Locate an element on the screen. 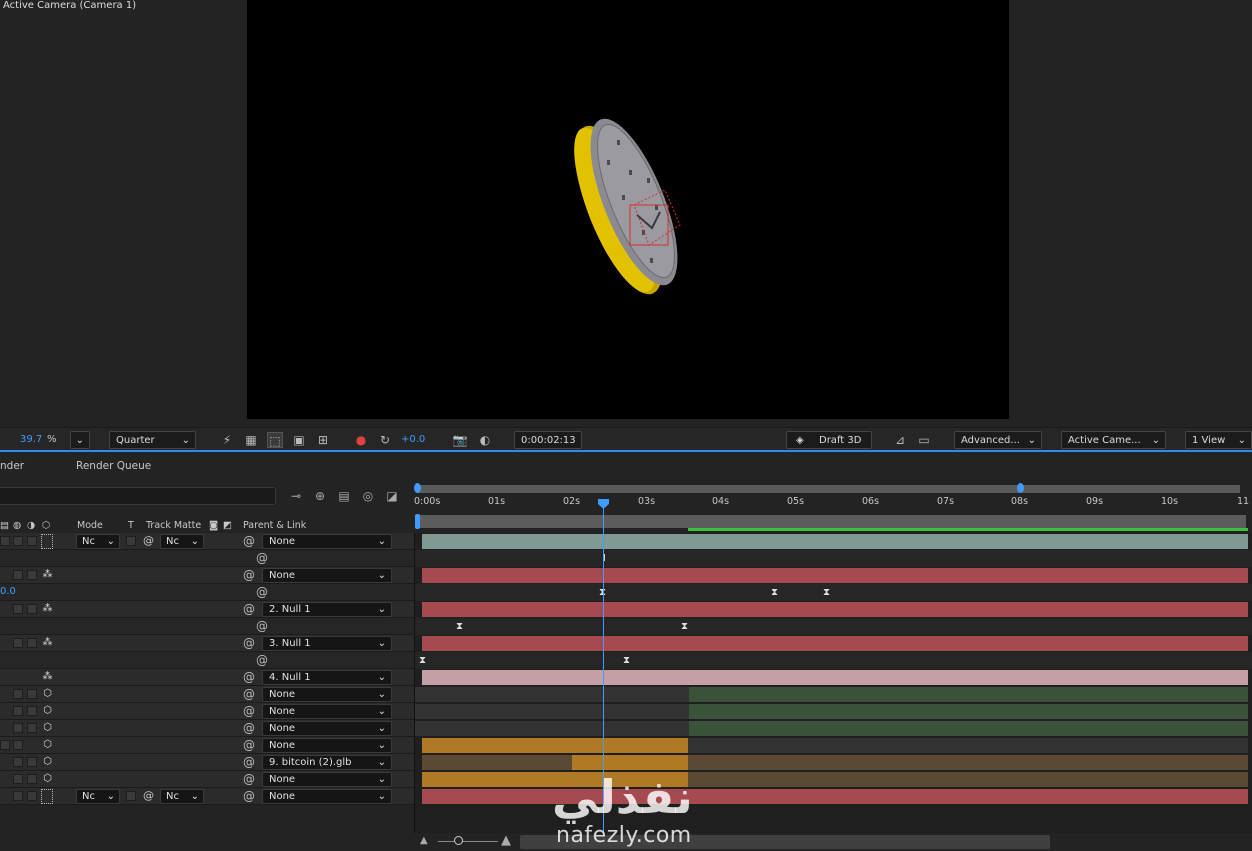 Image resolution: width=1252 pixels, height=851 pixels. zoom-value: 39.7 is located at coordinates (31, 440).